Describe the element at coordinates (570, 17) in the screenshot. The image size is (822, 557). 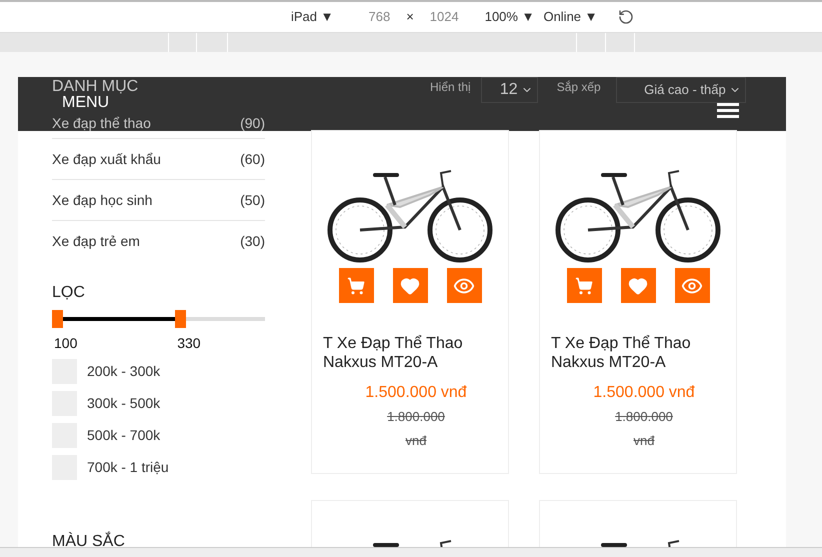
I see `network-select: Online ▼` at that location.